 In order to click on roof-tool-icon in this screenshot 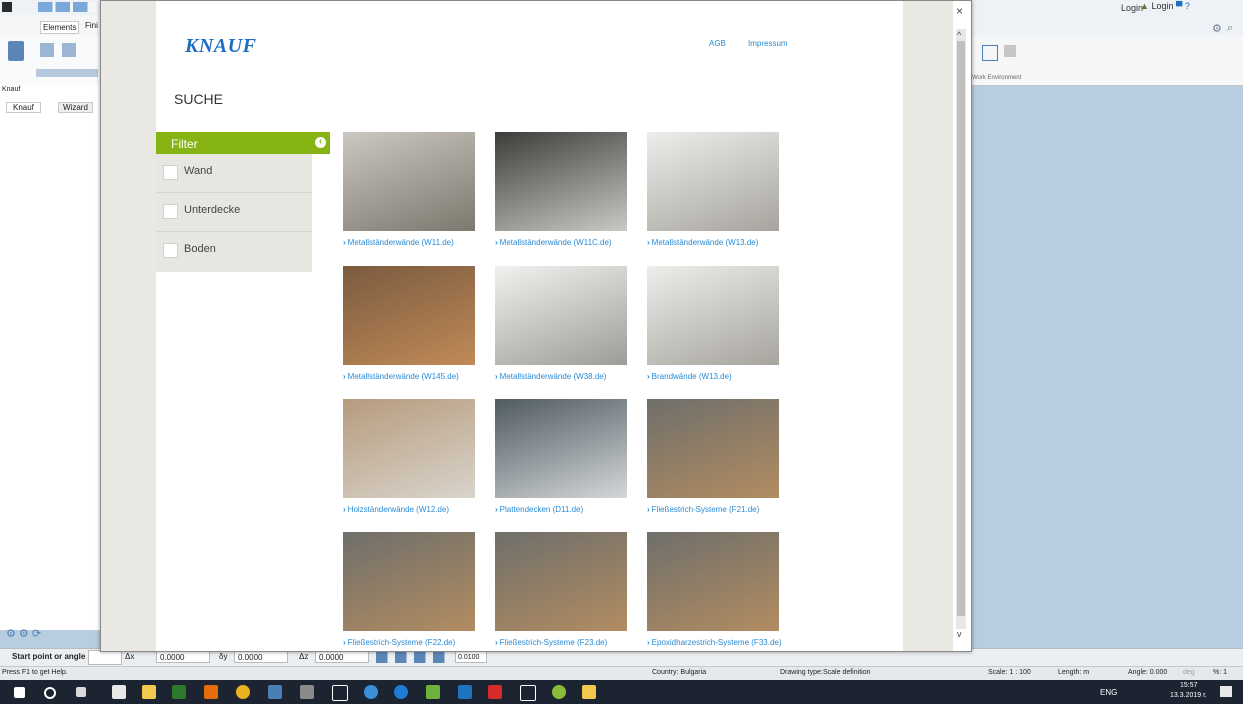, I will do `click(69, 50)`.